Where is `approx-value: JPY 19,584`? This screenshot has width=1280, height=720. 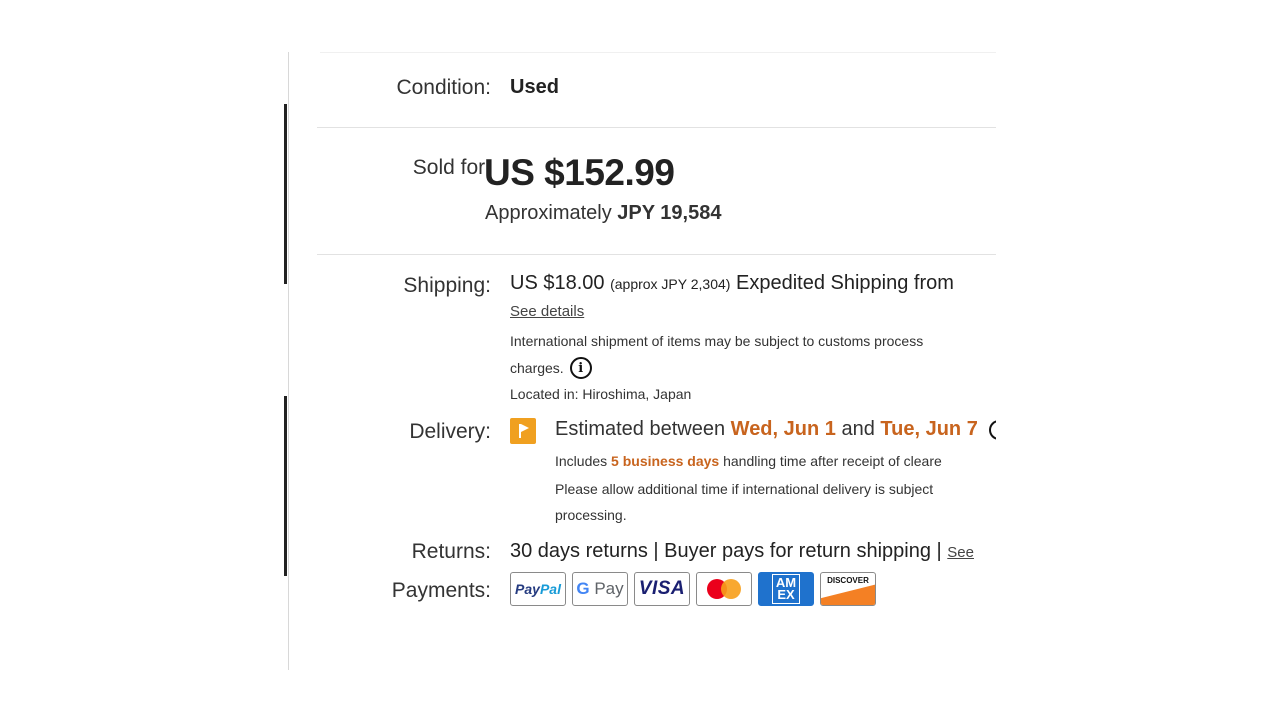 approx-value: JPY 19,584 is located at coordinates (669, 213).